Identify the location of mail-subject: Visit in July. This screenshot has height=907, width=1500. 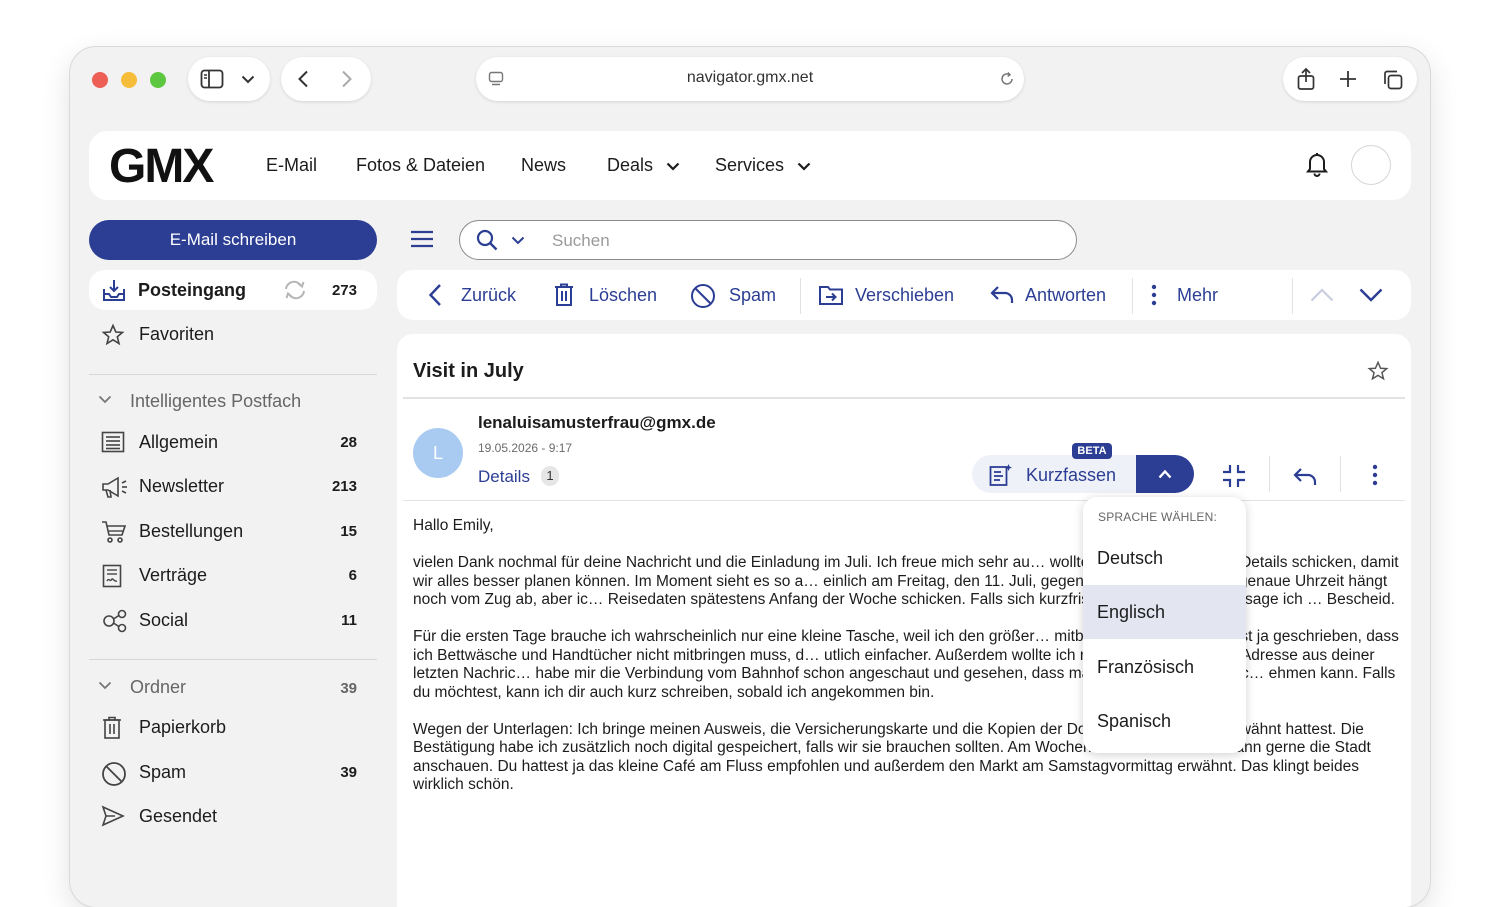
(468, 371).